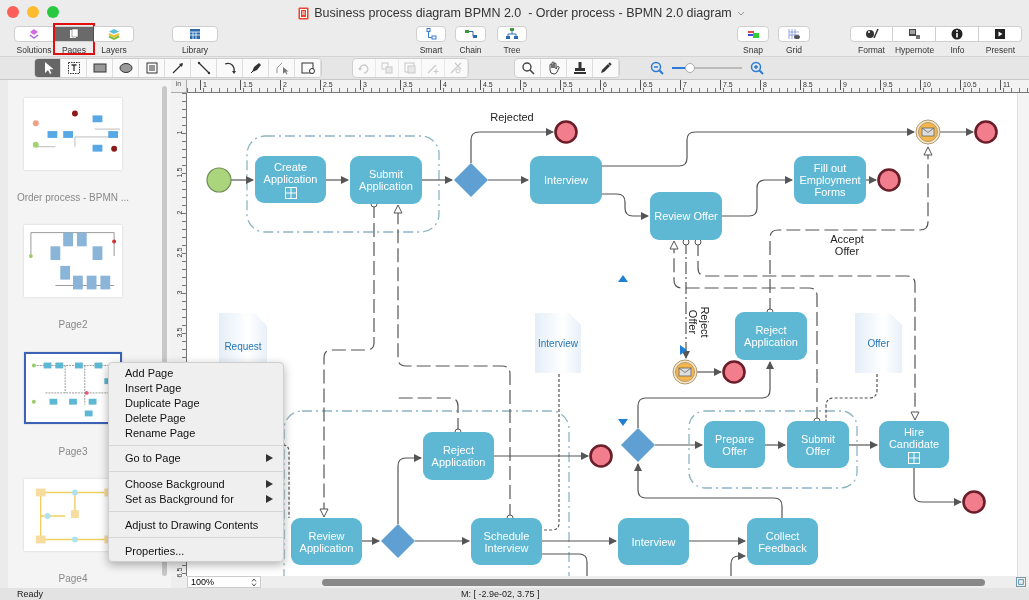  I want to click on group-icon, so click(387, 68).